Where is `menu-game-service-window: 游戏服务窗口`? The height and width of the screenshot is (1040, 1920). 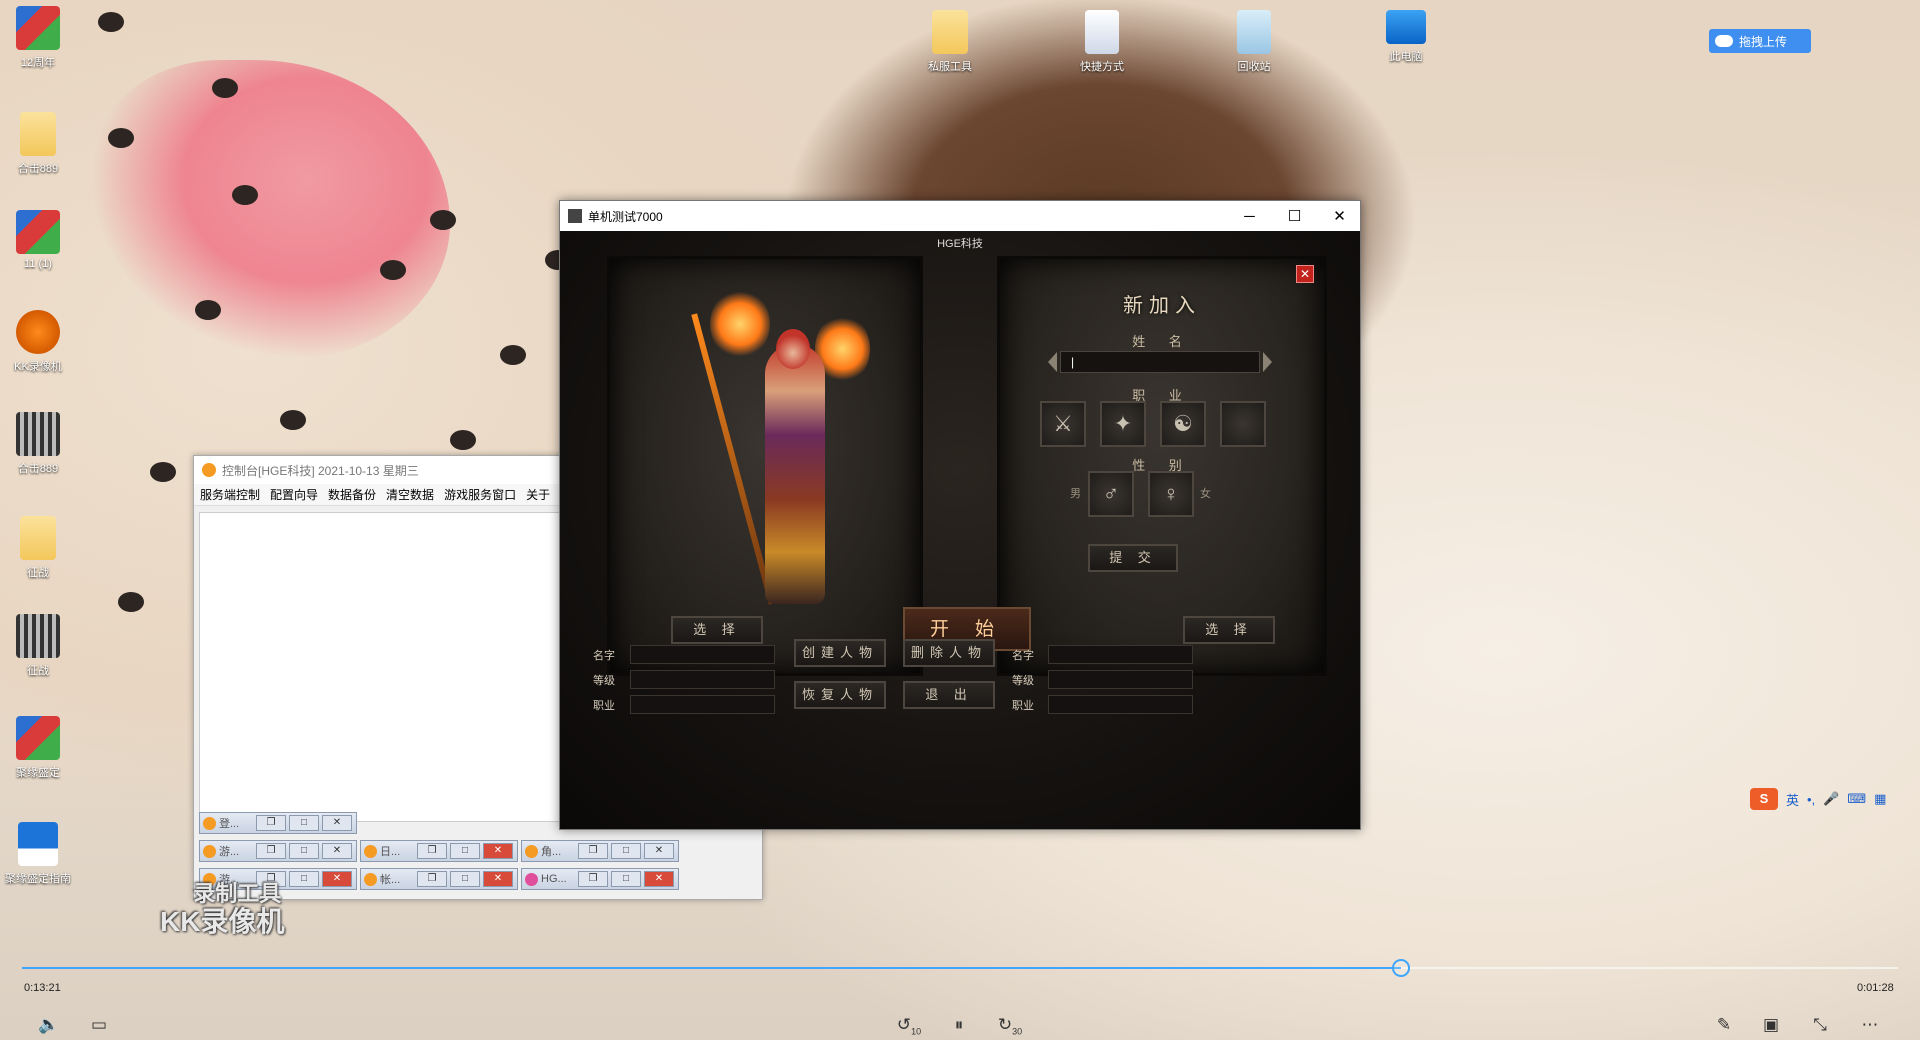
menu-game-service-window: 游戏服务窗口 is located at coordinates (480, 494).